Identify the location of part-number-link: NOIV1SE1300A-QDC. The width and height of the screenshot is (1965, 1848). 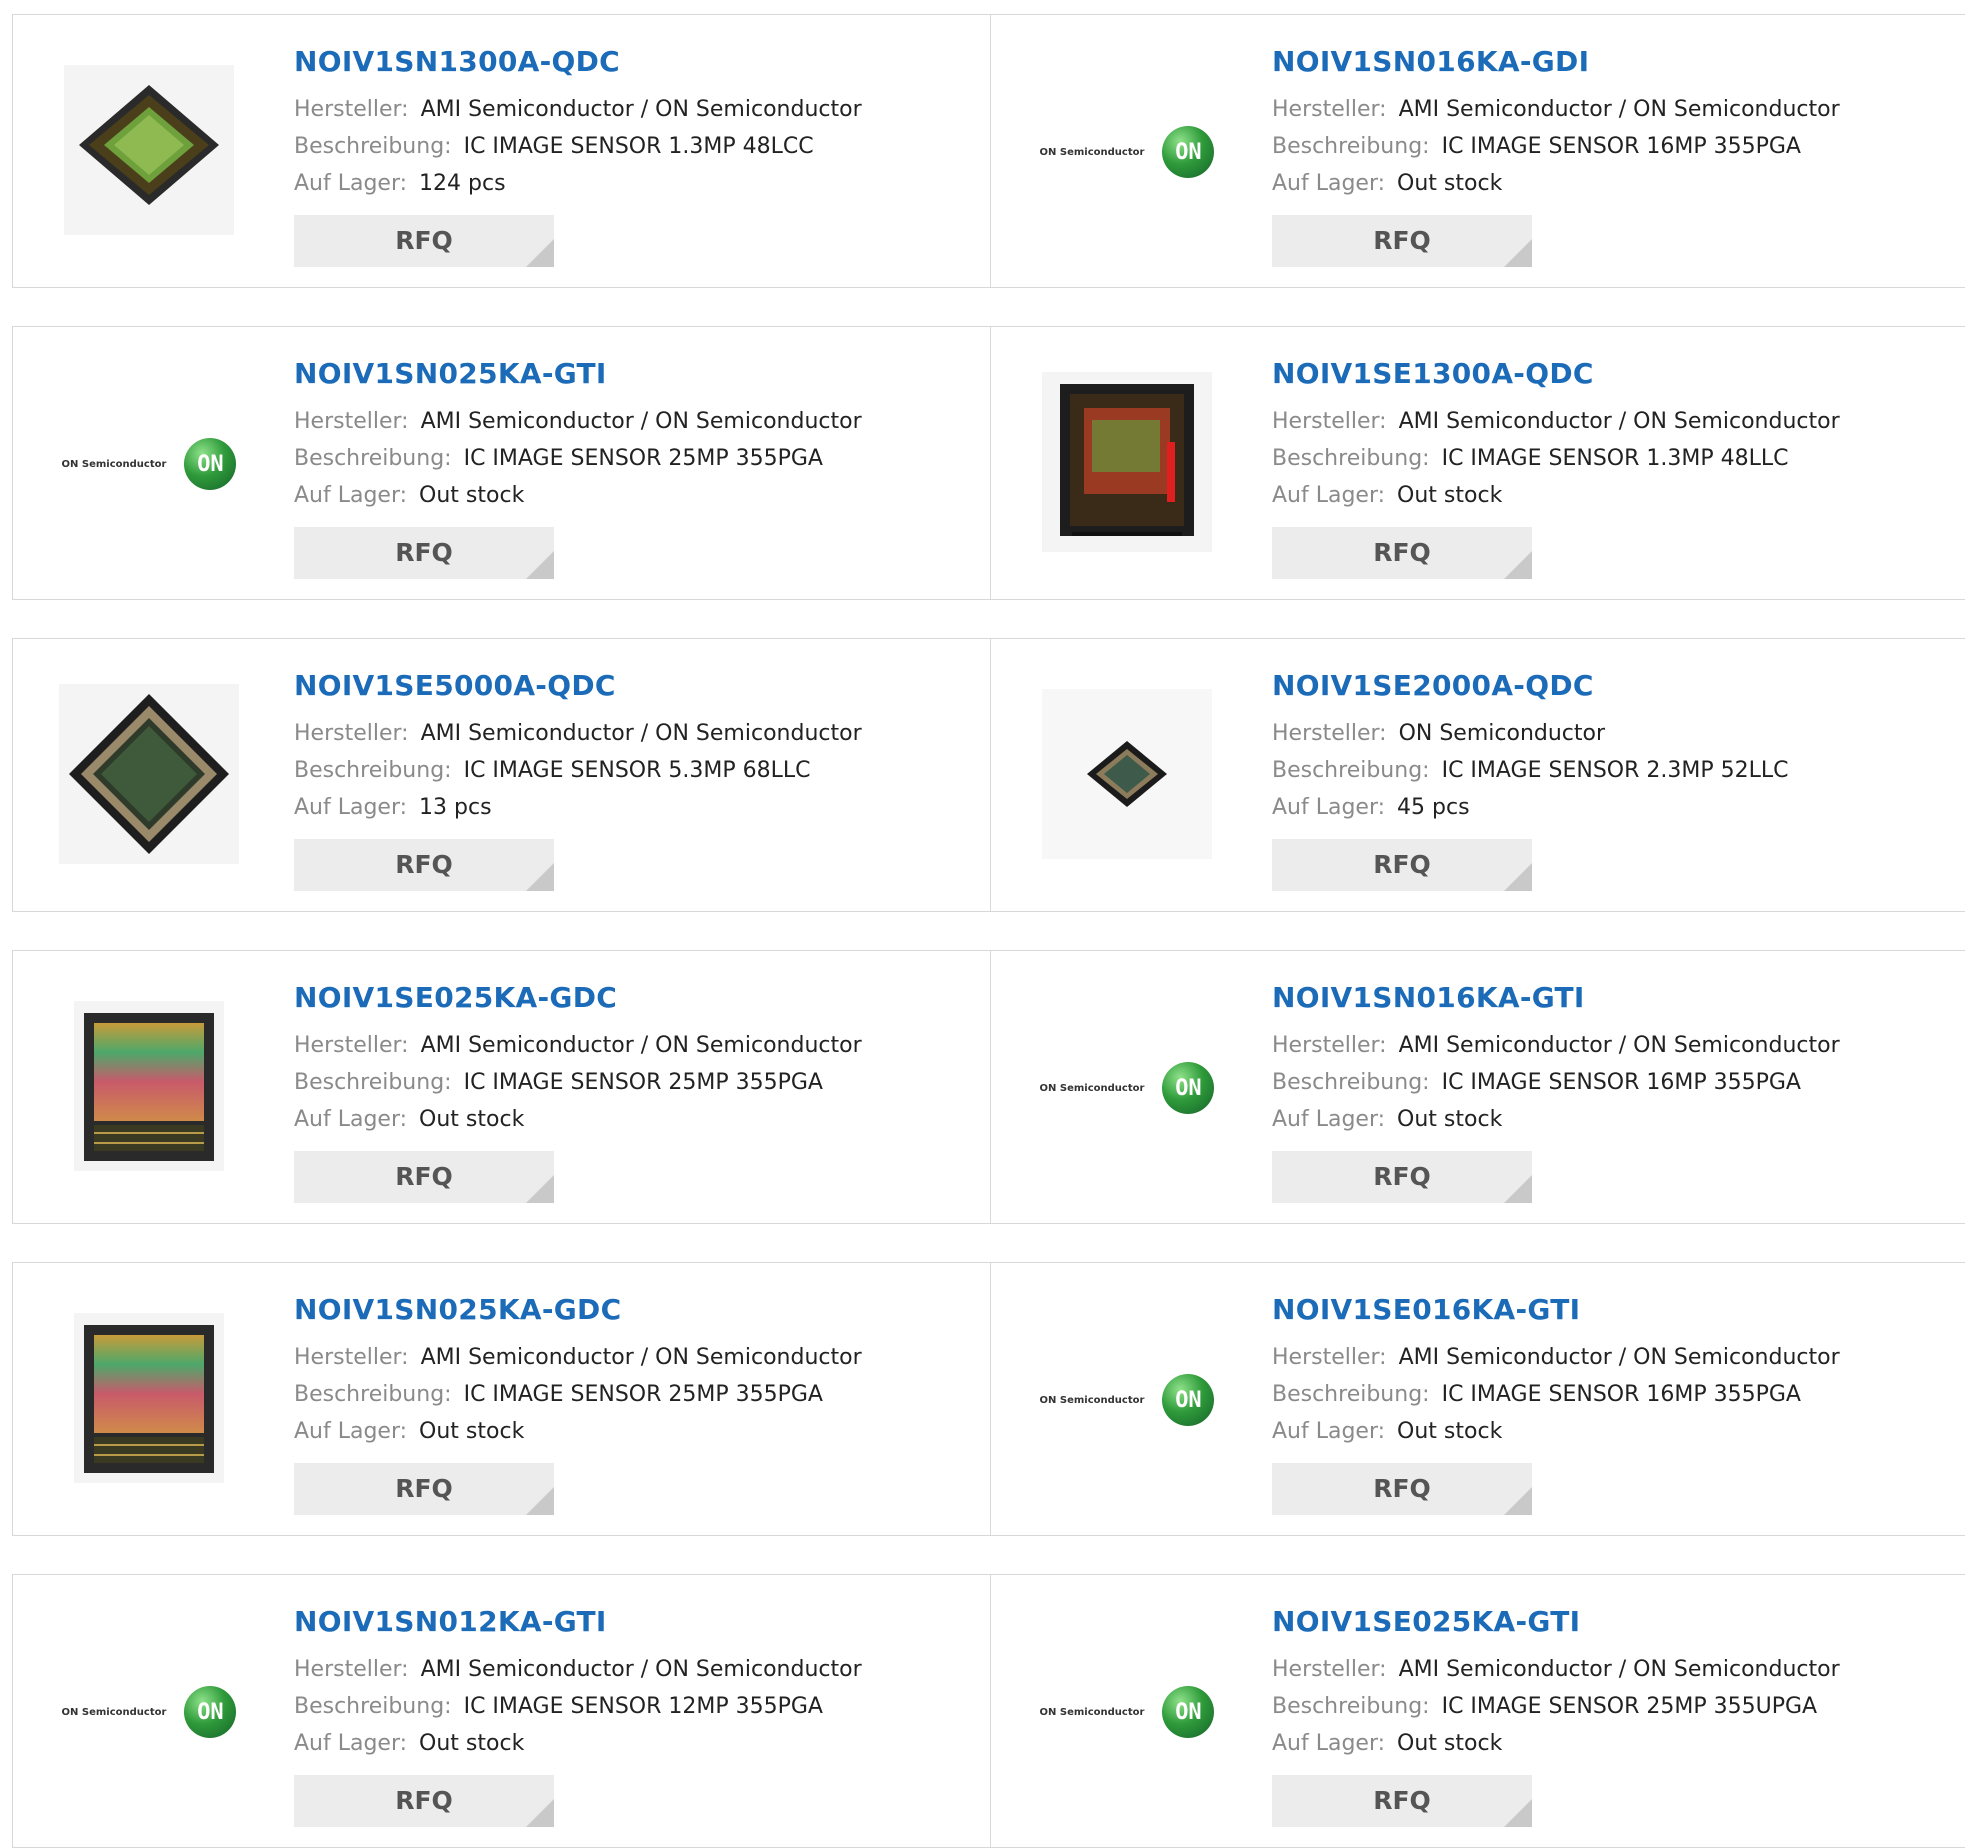
(1556, 374).